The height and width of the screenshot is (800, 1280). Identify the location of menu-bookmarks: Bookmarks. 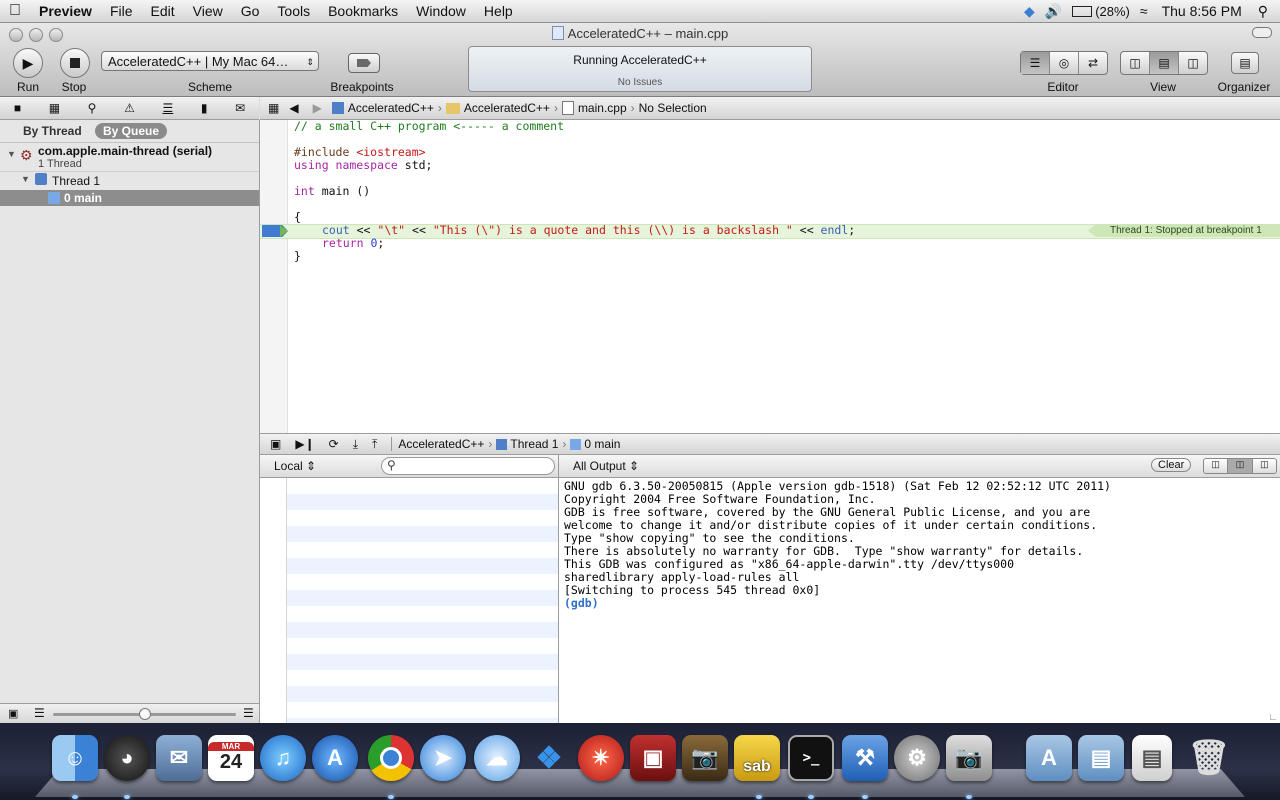
(363, 11).